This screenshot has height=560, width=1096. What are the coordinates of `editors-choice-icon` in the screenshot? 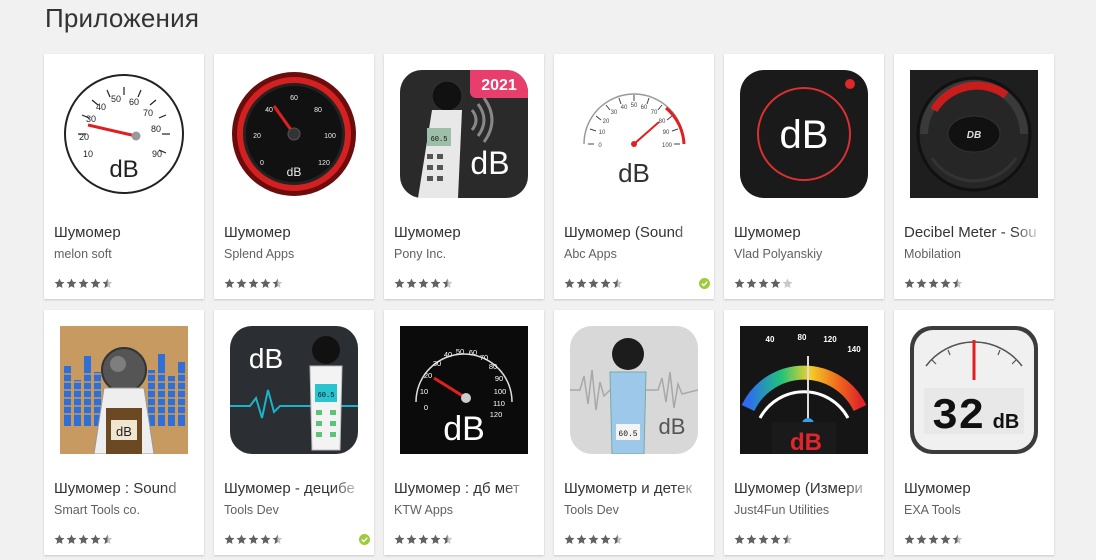 It's located at (364, 539).